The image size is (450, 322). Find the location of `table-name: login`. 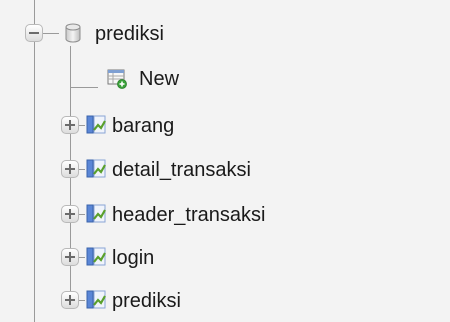

table-name: login is located at coordinates (133, 258).